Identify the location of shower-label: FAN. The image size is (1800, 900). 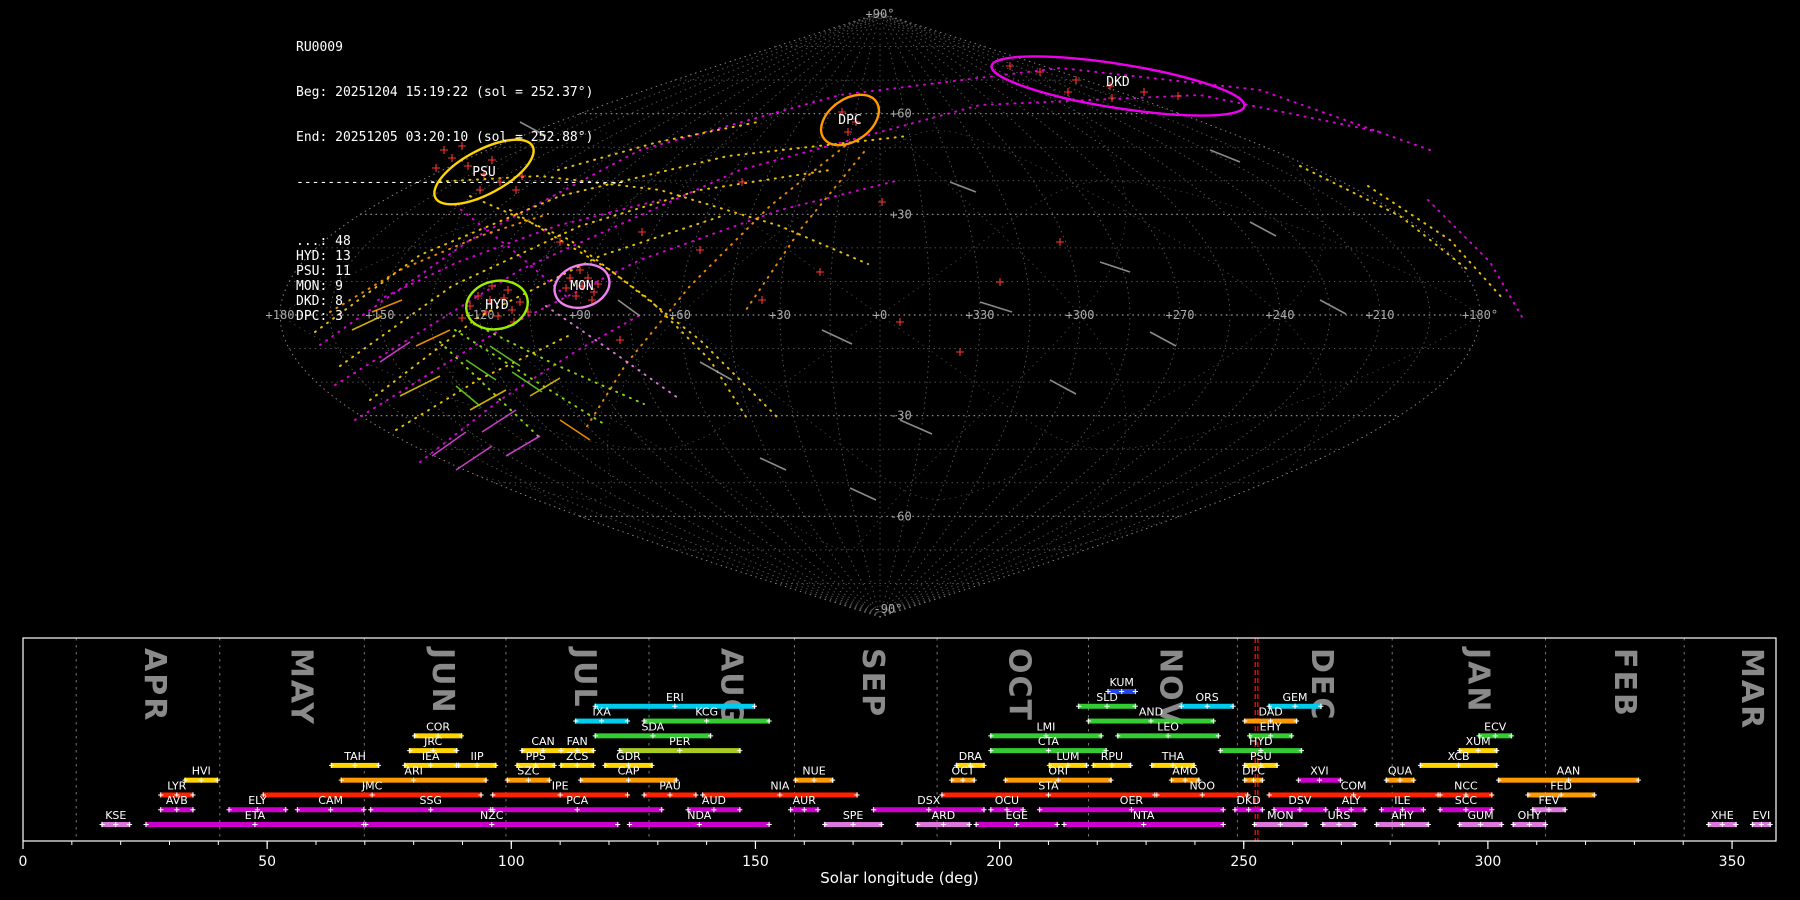
(577, 741).